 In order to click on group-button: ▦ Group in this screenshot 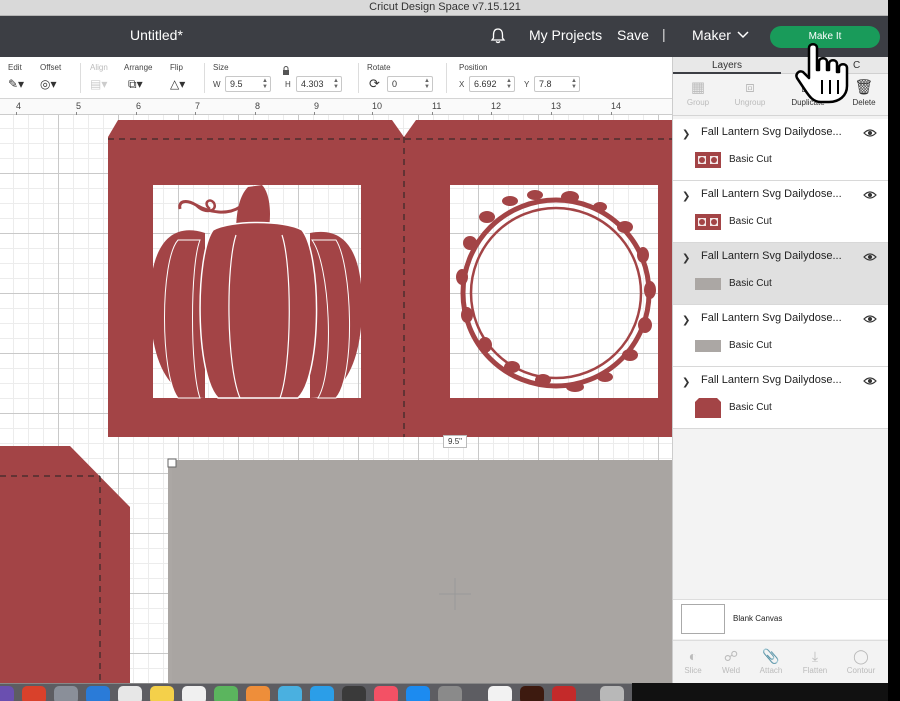, I will do `click(698, 92)`.